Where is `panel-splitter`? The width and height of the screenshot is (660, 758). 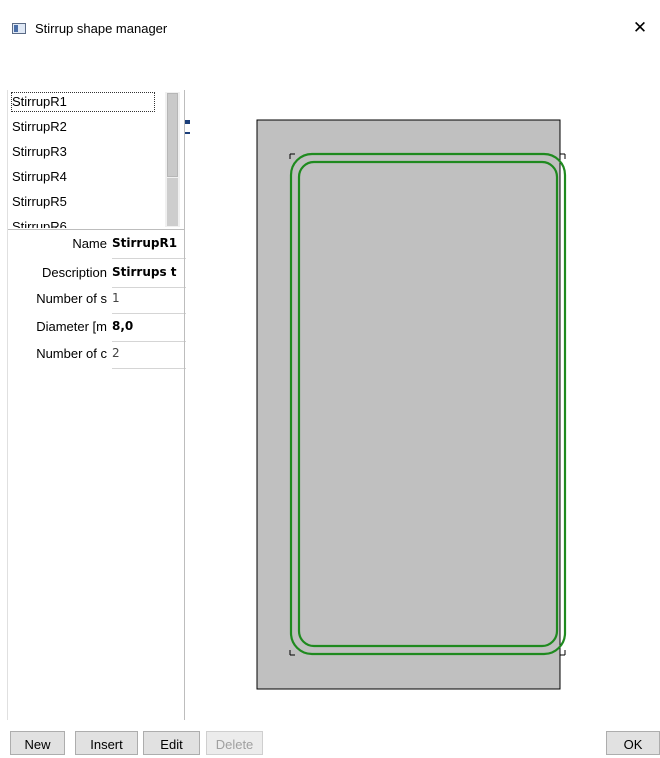
panel-splitter is located at coordinates (184, 405).